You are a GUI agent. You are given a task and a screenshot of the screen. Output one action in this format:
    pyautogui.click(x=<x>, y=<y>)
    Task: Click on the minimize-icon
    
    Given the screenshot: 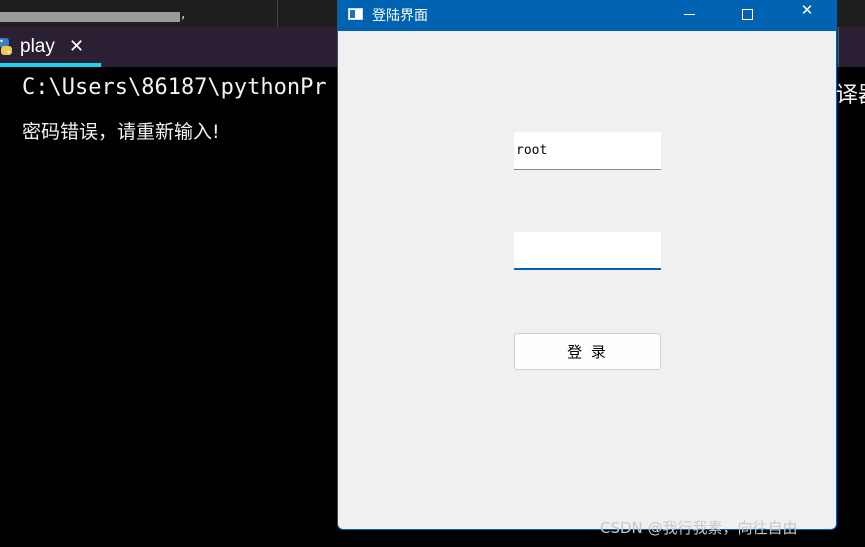 What is the action you would take?
    pyautogui.click(x=689, y=14)
    